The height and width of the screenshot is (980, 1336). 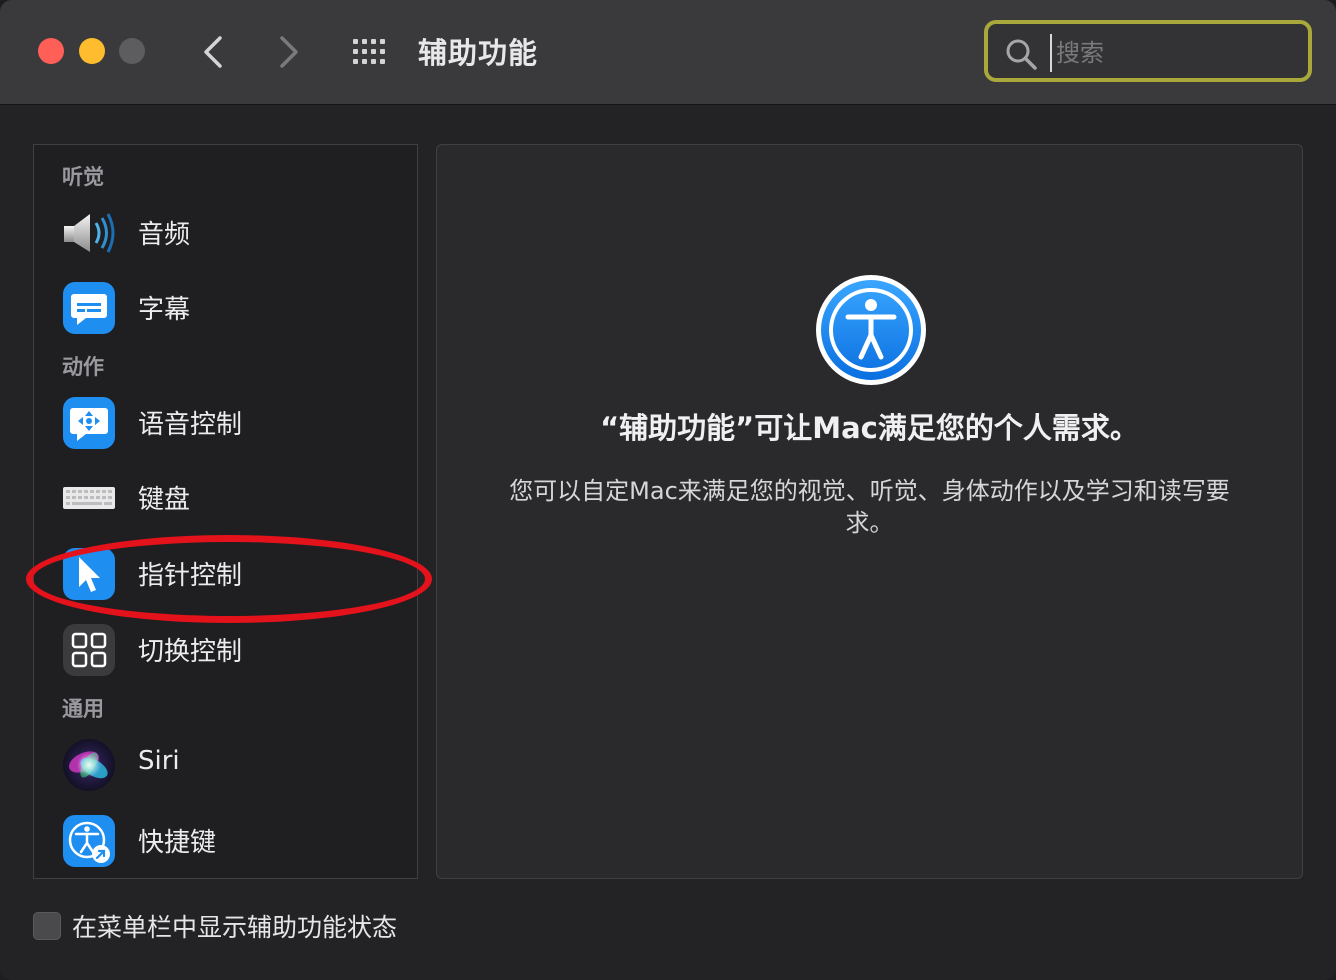 I want to click on grid-icon, so click(x=369, y=51).